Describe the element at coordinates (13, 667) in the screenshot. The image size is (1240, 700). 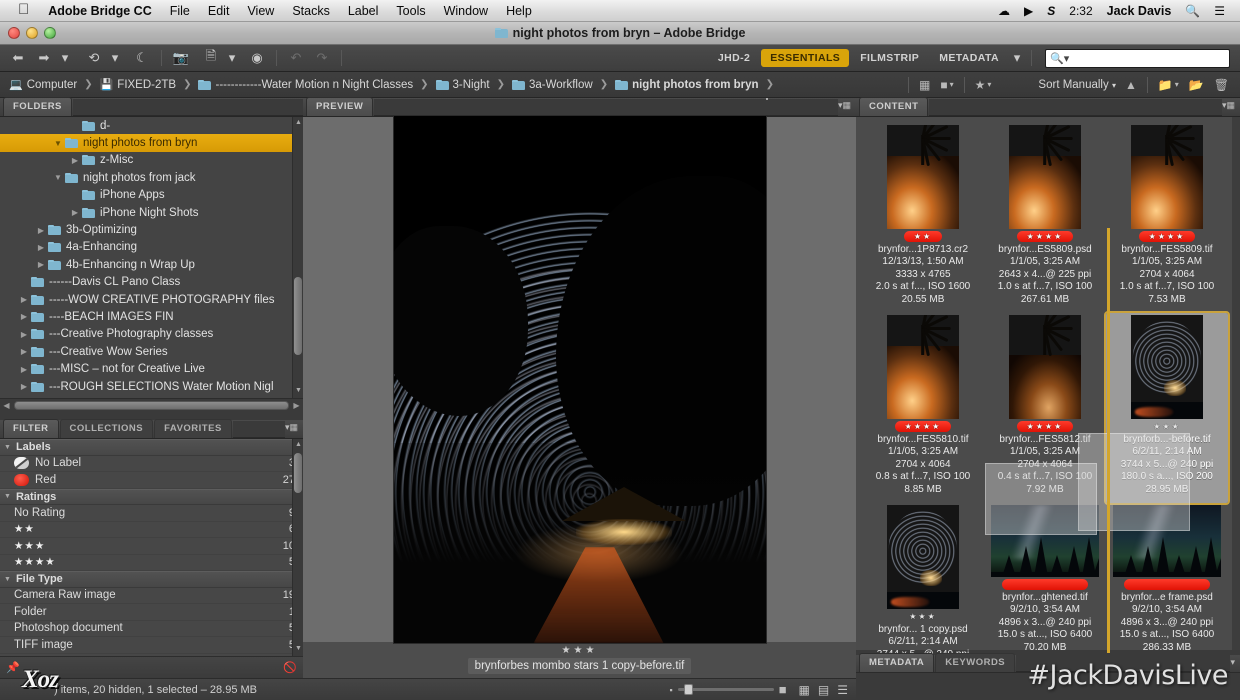
I see `keep-filter-icon: 📌` at that location.